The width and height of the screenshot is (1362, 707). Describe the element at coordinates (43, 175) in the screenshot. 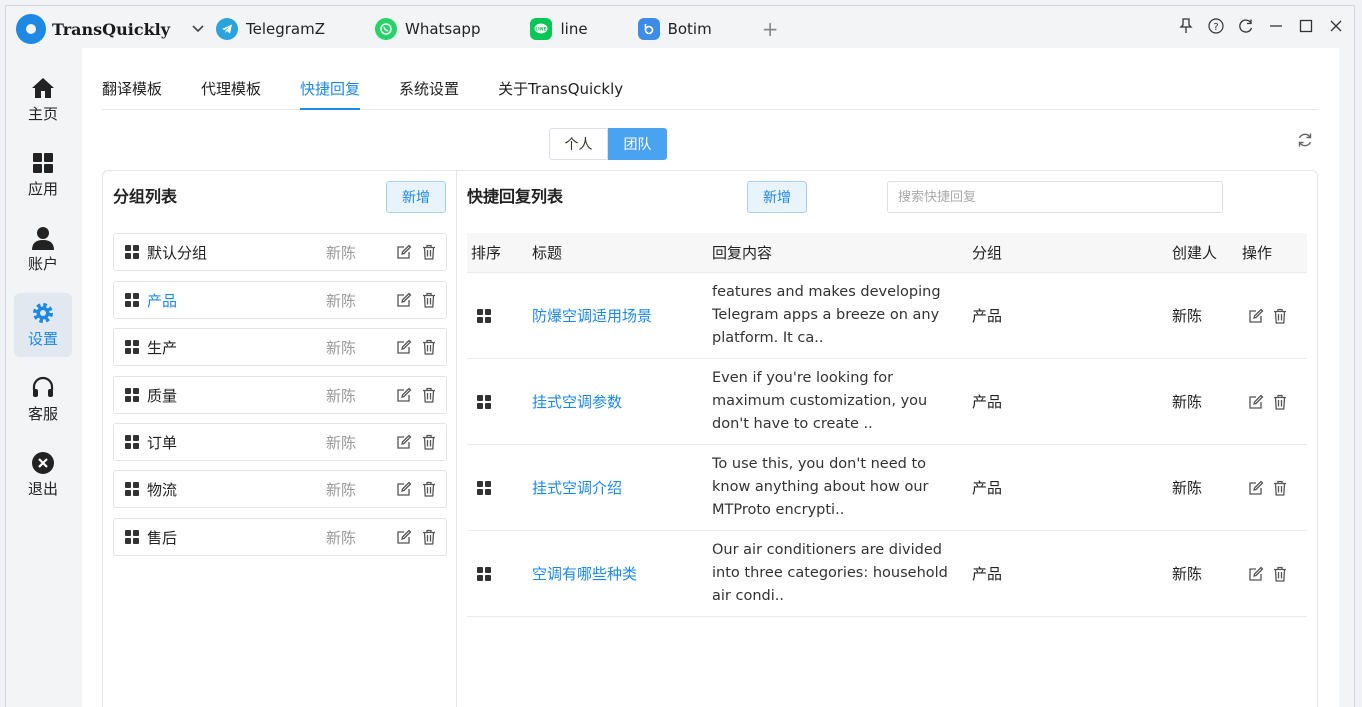

I see `sidebar-item-apps: 应用` at that location.